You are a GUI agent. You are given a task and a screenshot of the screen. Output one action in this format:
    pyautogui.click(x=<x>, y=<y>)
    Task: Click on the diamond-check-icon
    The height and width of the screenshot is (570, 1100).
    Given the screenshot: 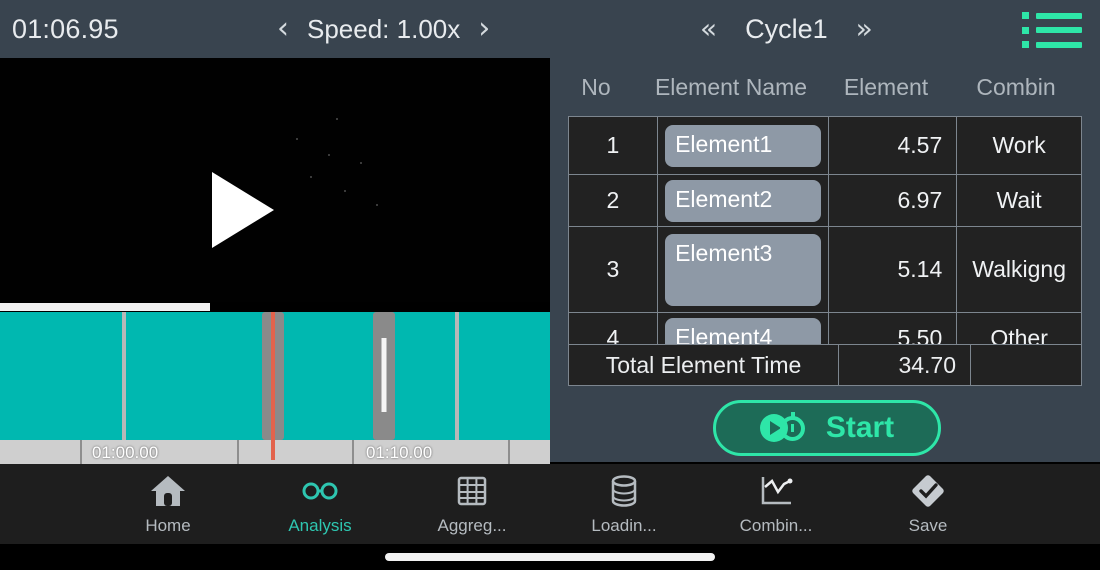 What is the action you would take?
    pyautogui.click(x=928, y=491)
    